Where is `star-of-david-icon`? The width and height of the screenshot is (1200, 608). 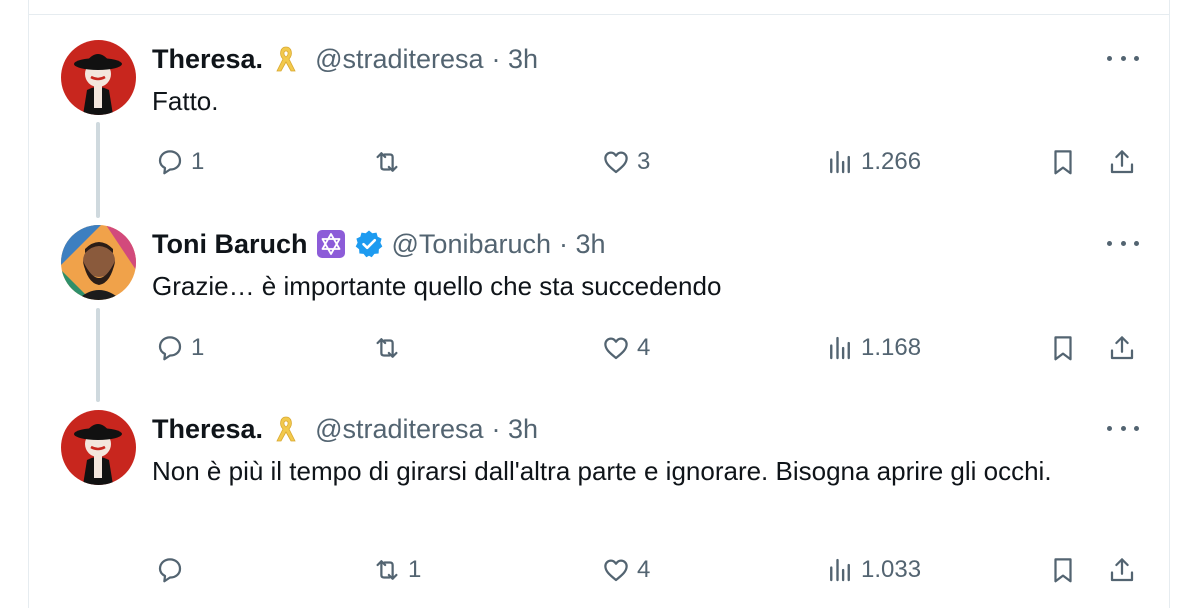
star-of-david-icon is located at coordinates (331, 244).